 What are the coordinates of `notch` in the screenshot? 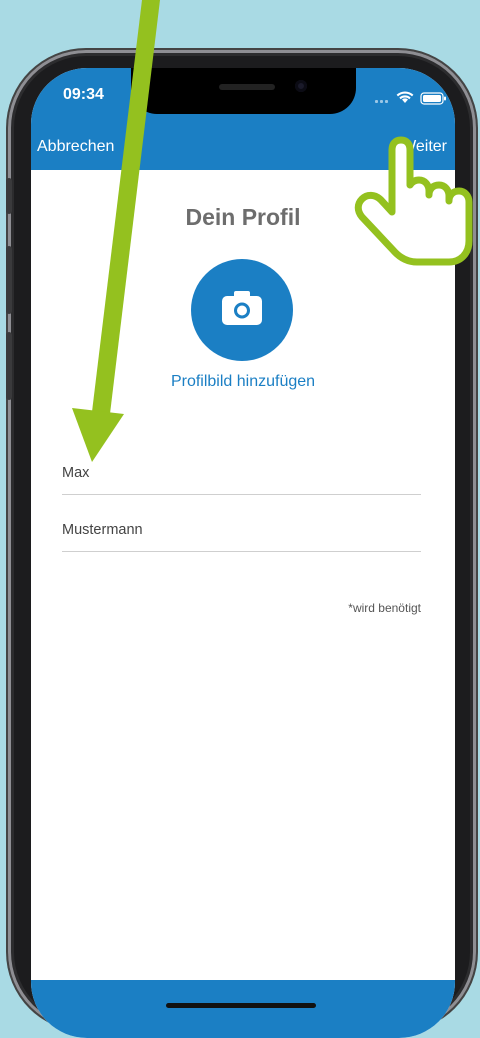 It's located at (243, 91).